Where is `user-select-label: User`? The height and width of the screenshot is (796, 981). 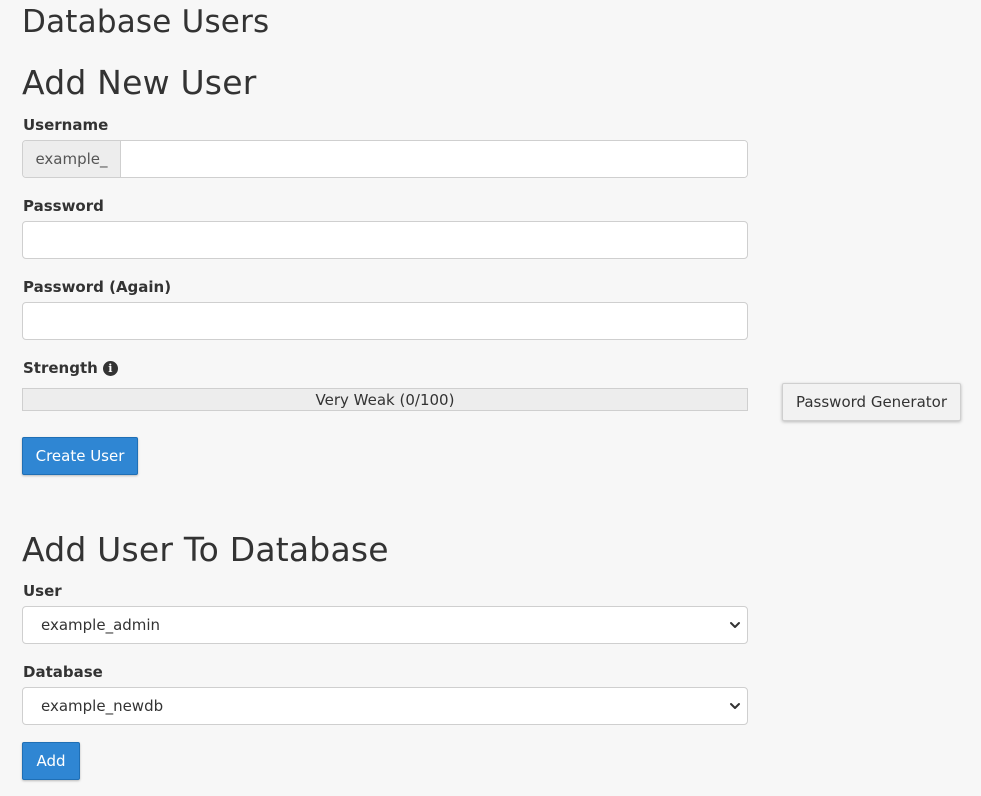
user-select-label: User is located at coordinates (42, 591).